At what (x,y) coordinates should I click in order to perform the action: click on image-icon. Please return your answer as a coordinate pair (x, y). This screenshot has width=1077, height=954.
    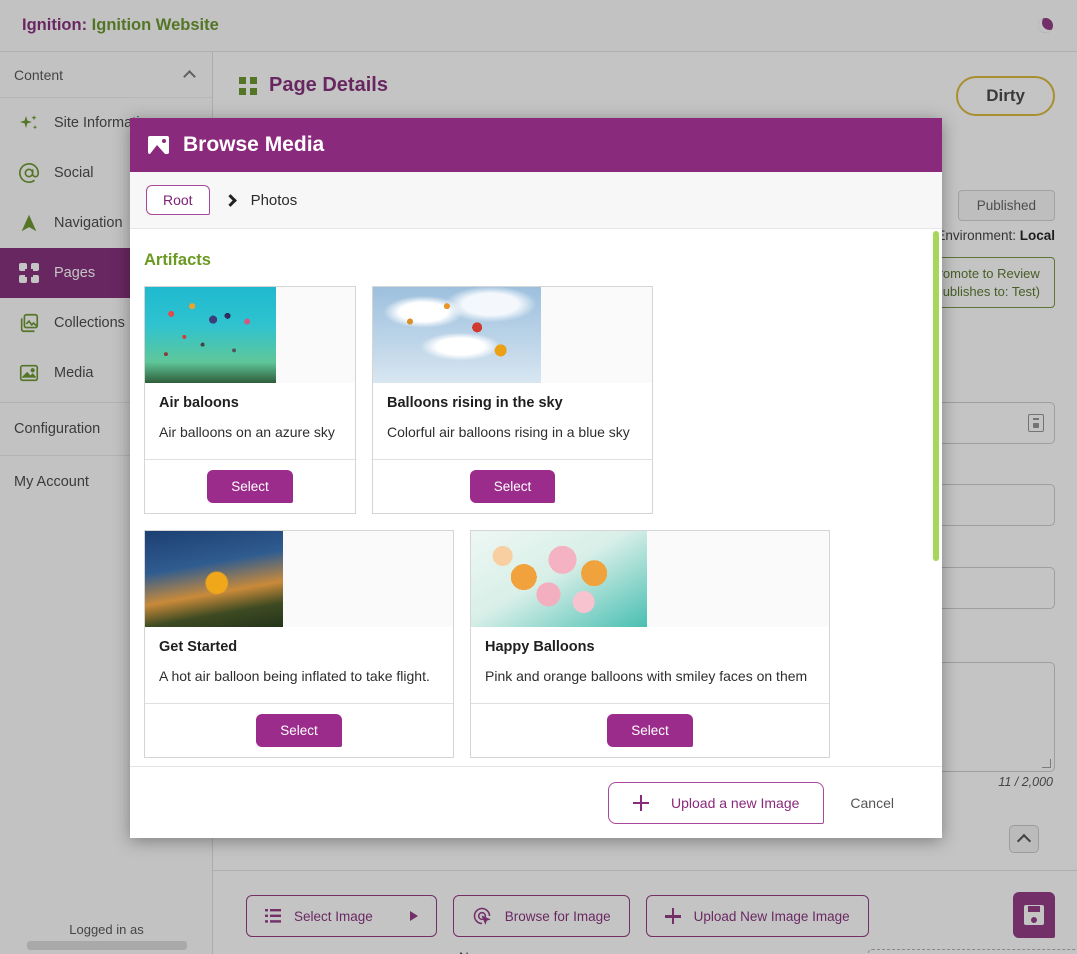
    Looking at the image, I should click on (158, 145).